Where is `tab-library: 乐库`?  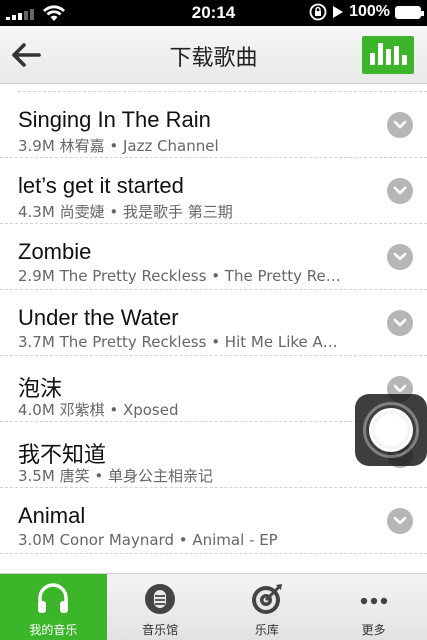
tab-library: 乐库 is located at coordinates (267, 607).